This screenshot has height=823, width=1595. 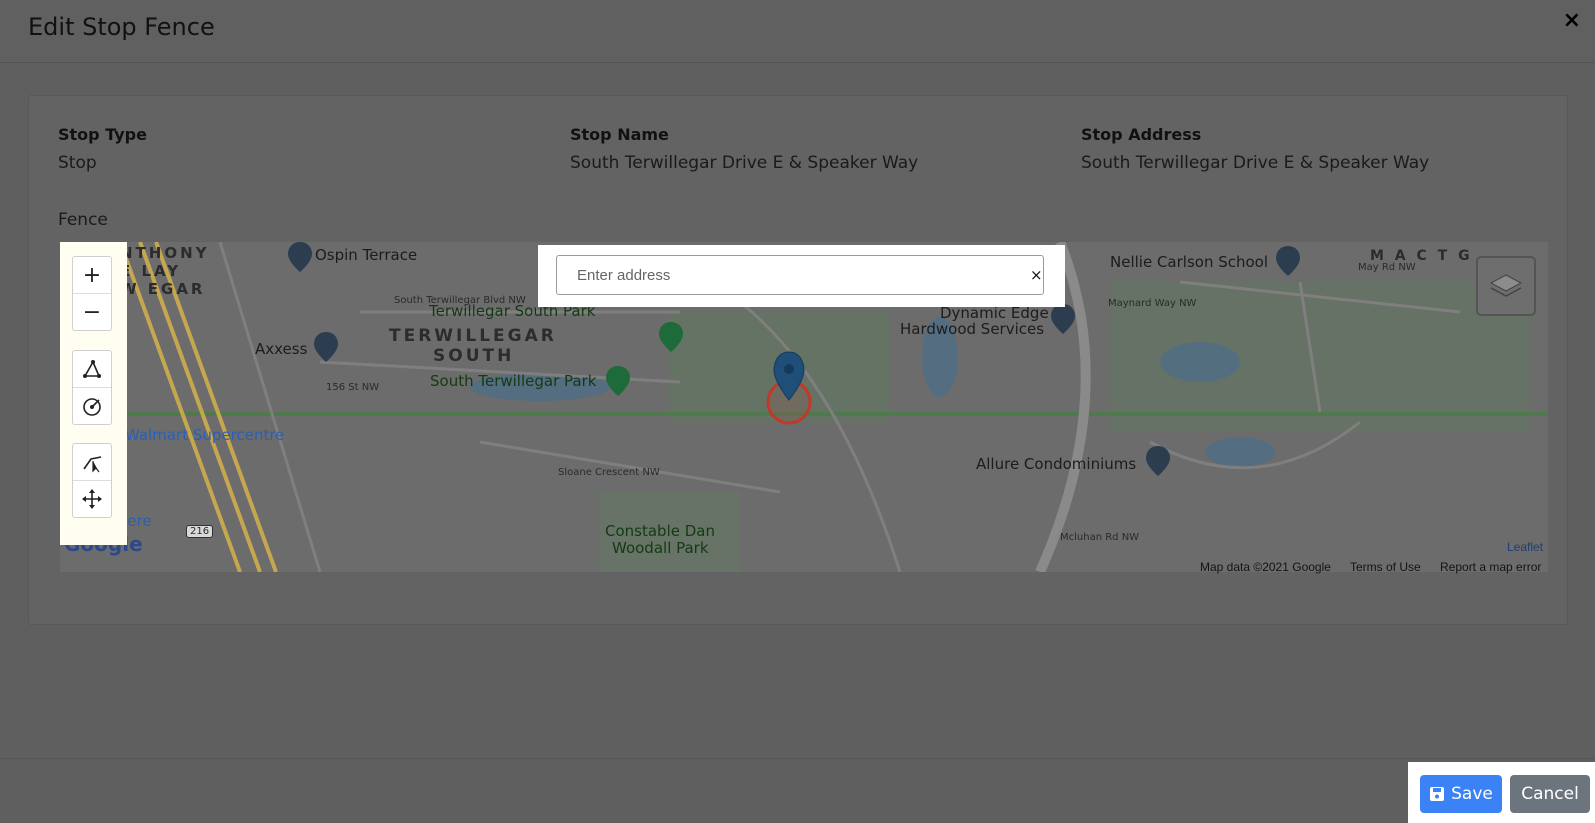 I want to click on map-label-anthony-2: E LAY, so click(x=151, y=271).